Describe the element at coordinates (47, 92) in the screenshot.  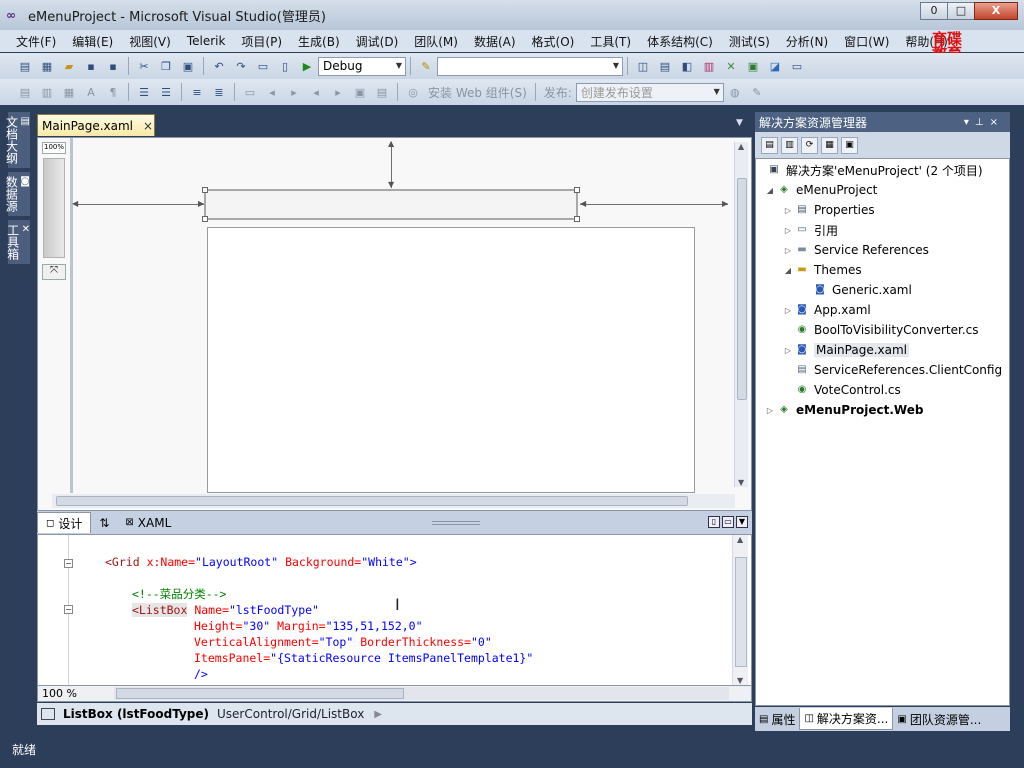
I see `align-center-icon: ▥` at that location.